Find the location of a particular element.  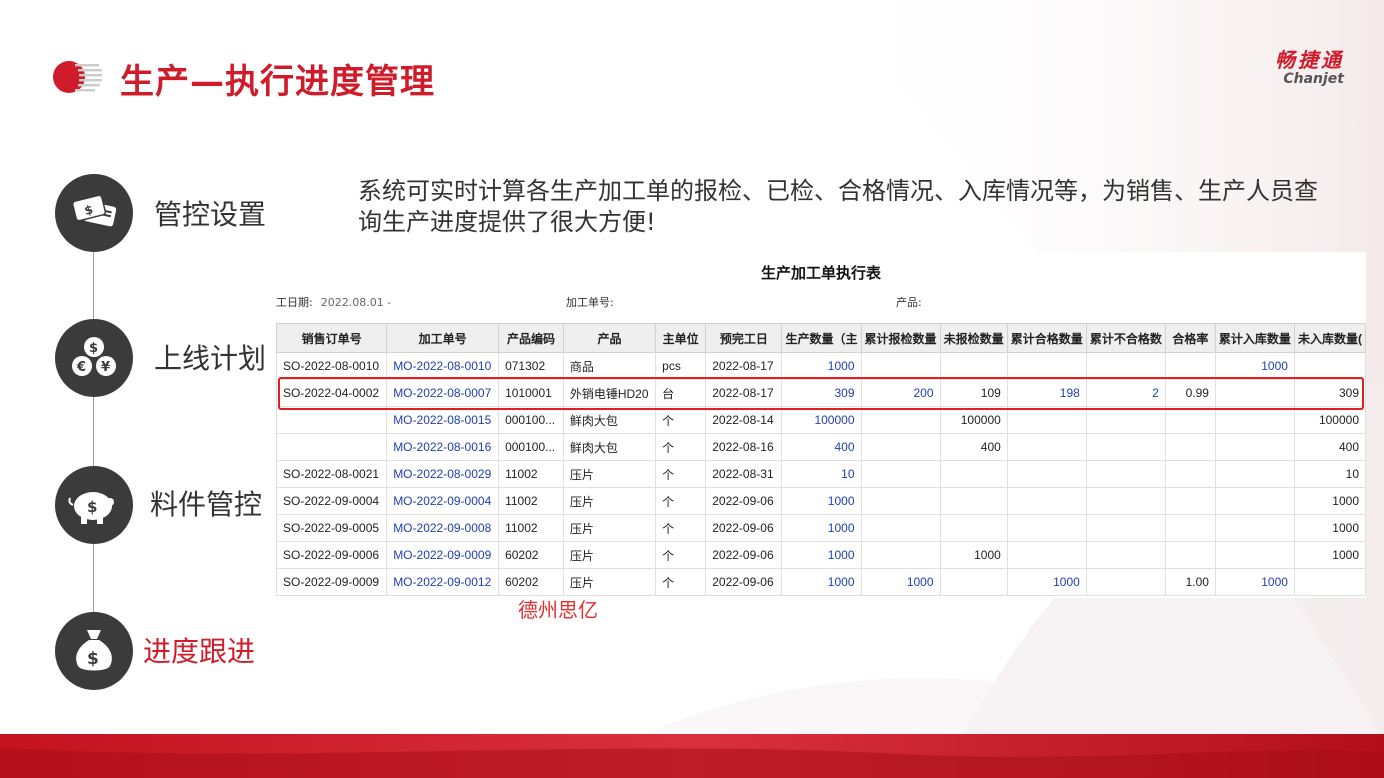

table-cell: pcs is located at coordinates (681, 366).